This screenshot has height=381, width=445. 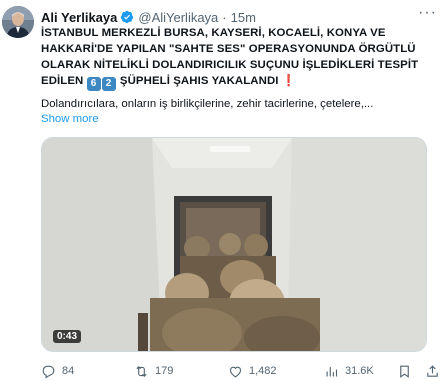 What do you see at coordinates (404, 371) in the screenshot?
I see `bookmark-icon` at bounding box center [404, 371].